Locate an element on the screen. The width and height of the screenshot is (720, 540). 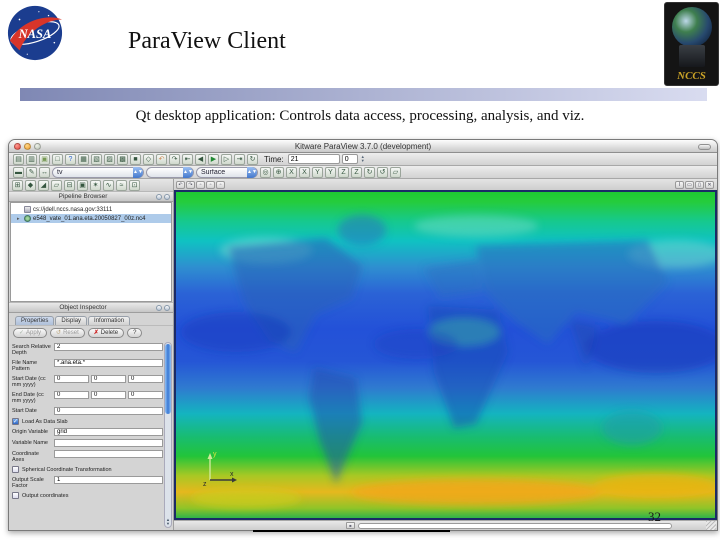
slice-filter-icon: ▱ is located at coordinates (56, 185).